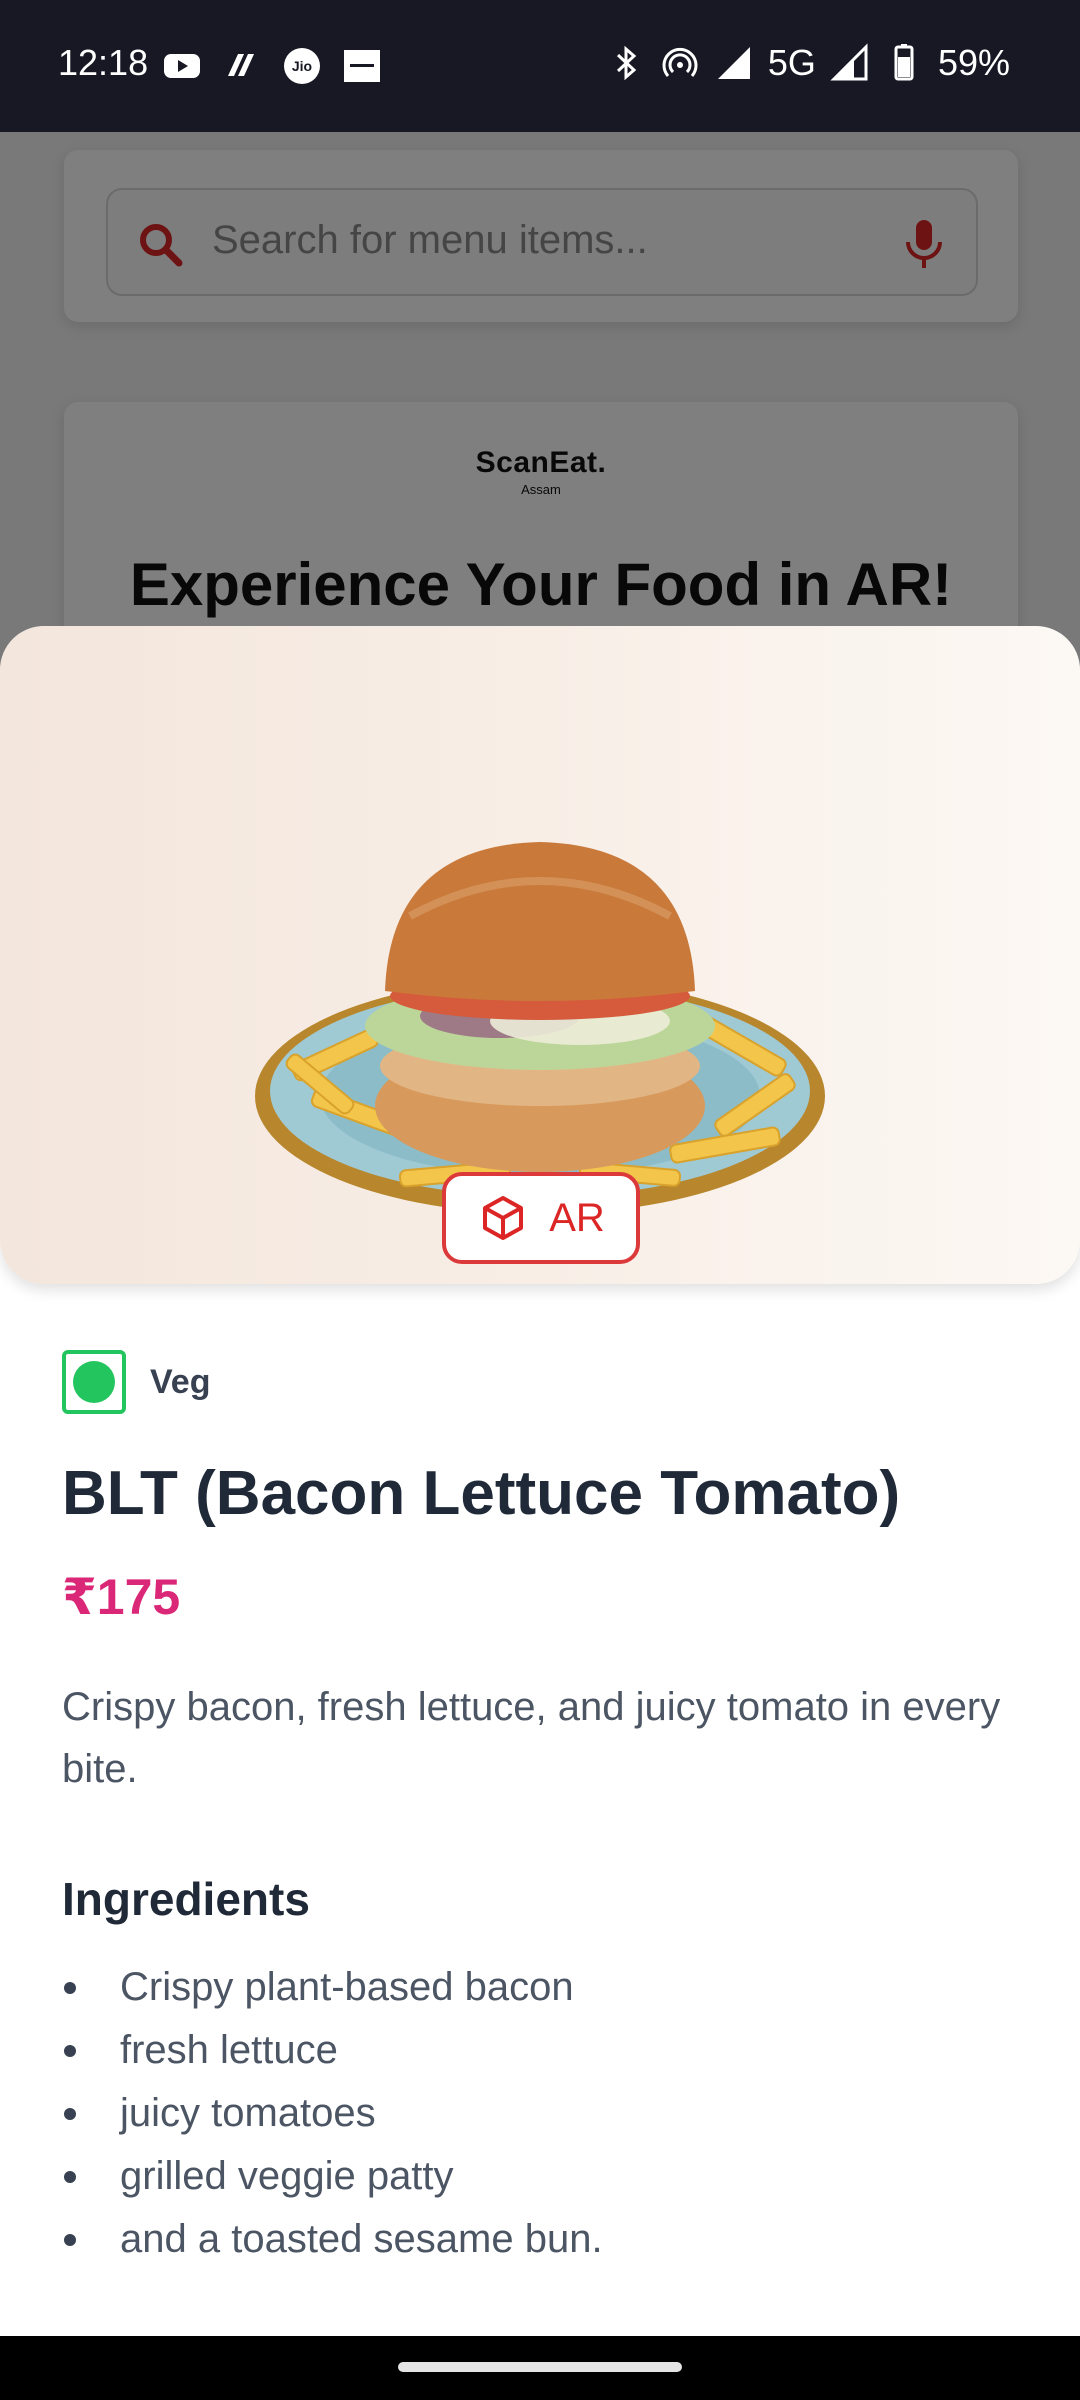  What do you see at coordinates (332, 2050) in the screenshot?
I see `ingredient-item: fresh lettuce` at bounding box center [332, 2050].